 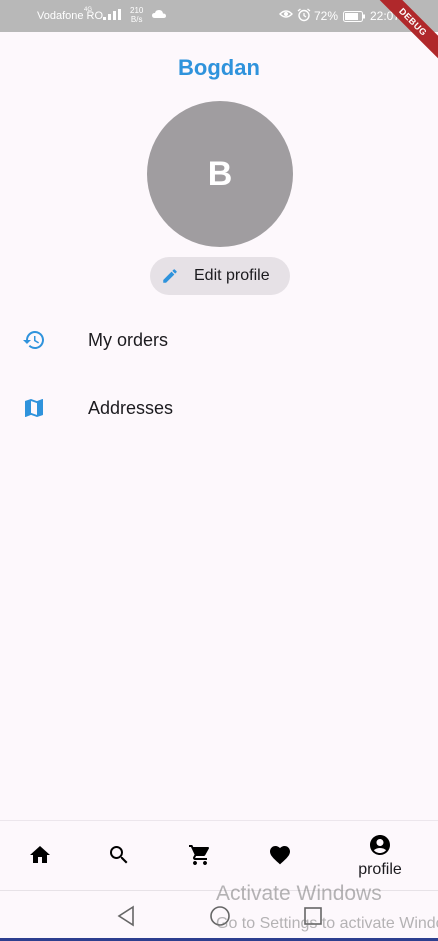 I want to click on signal-icon, so click(x=113, y=16).